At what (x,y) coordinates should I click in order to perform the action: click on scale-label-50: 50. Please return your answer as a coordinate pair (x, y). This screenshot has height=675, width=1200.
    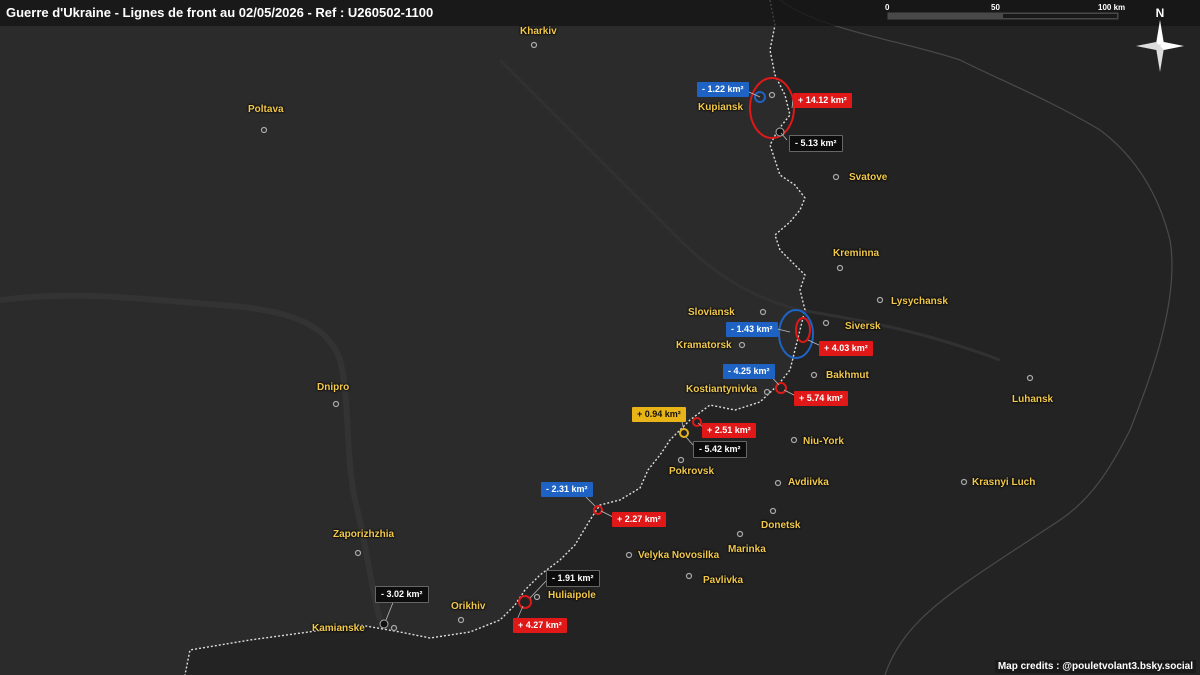
    Looking at the image, I should click on (995, 7).